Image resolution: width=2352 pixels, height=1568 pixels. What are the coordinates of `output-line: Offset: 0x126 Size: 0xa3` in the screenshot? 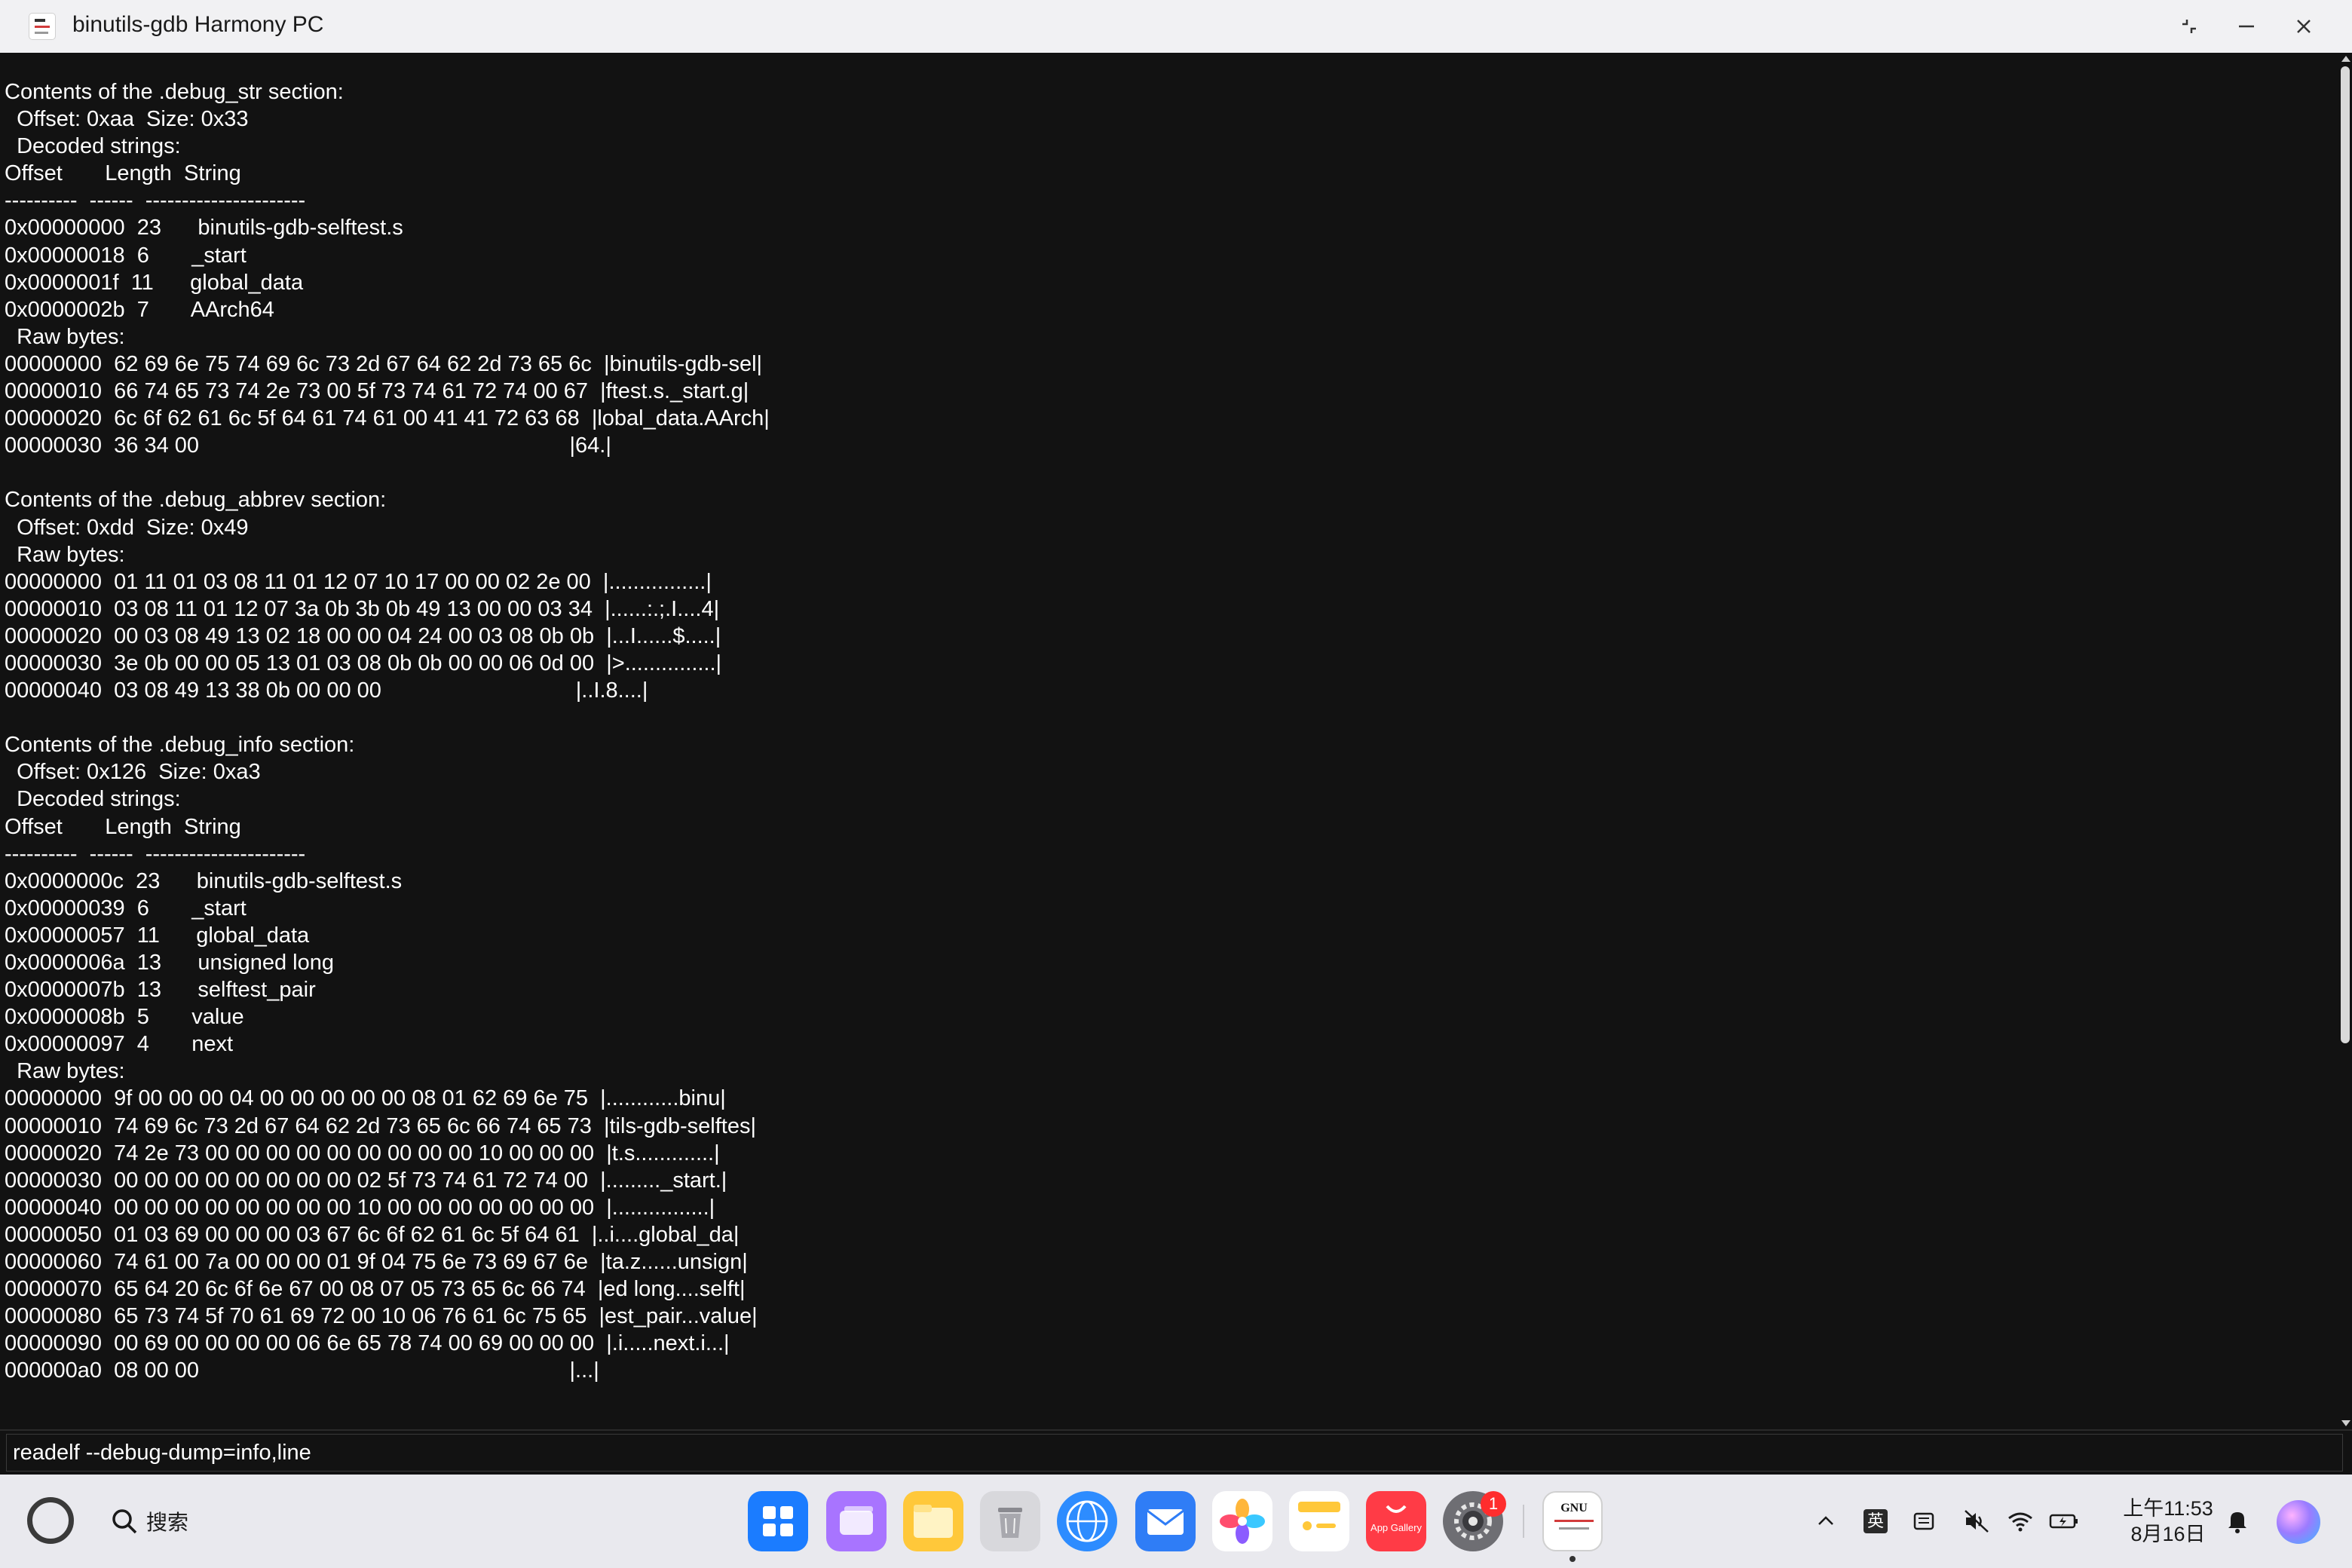 It's located at (133, 772).